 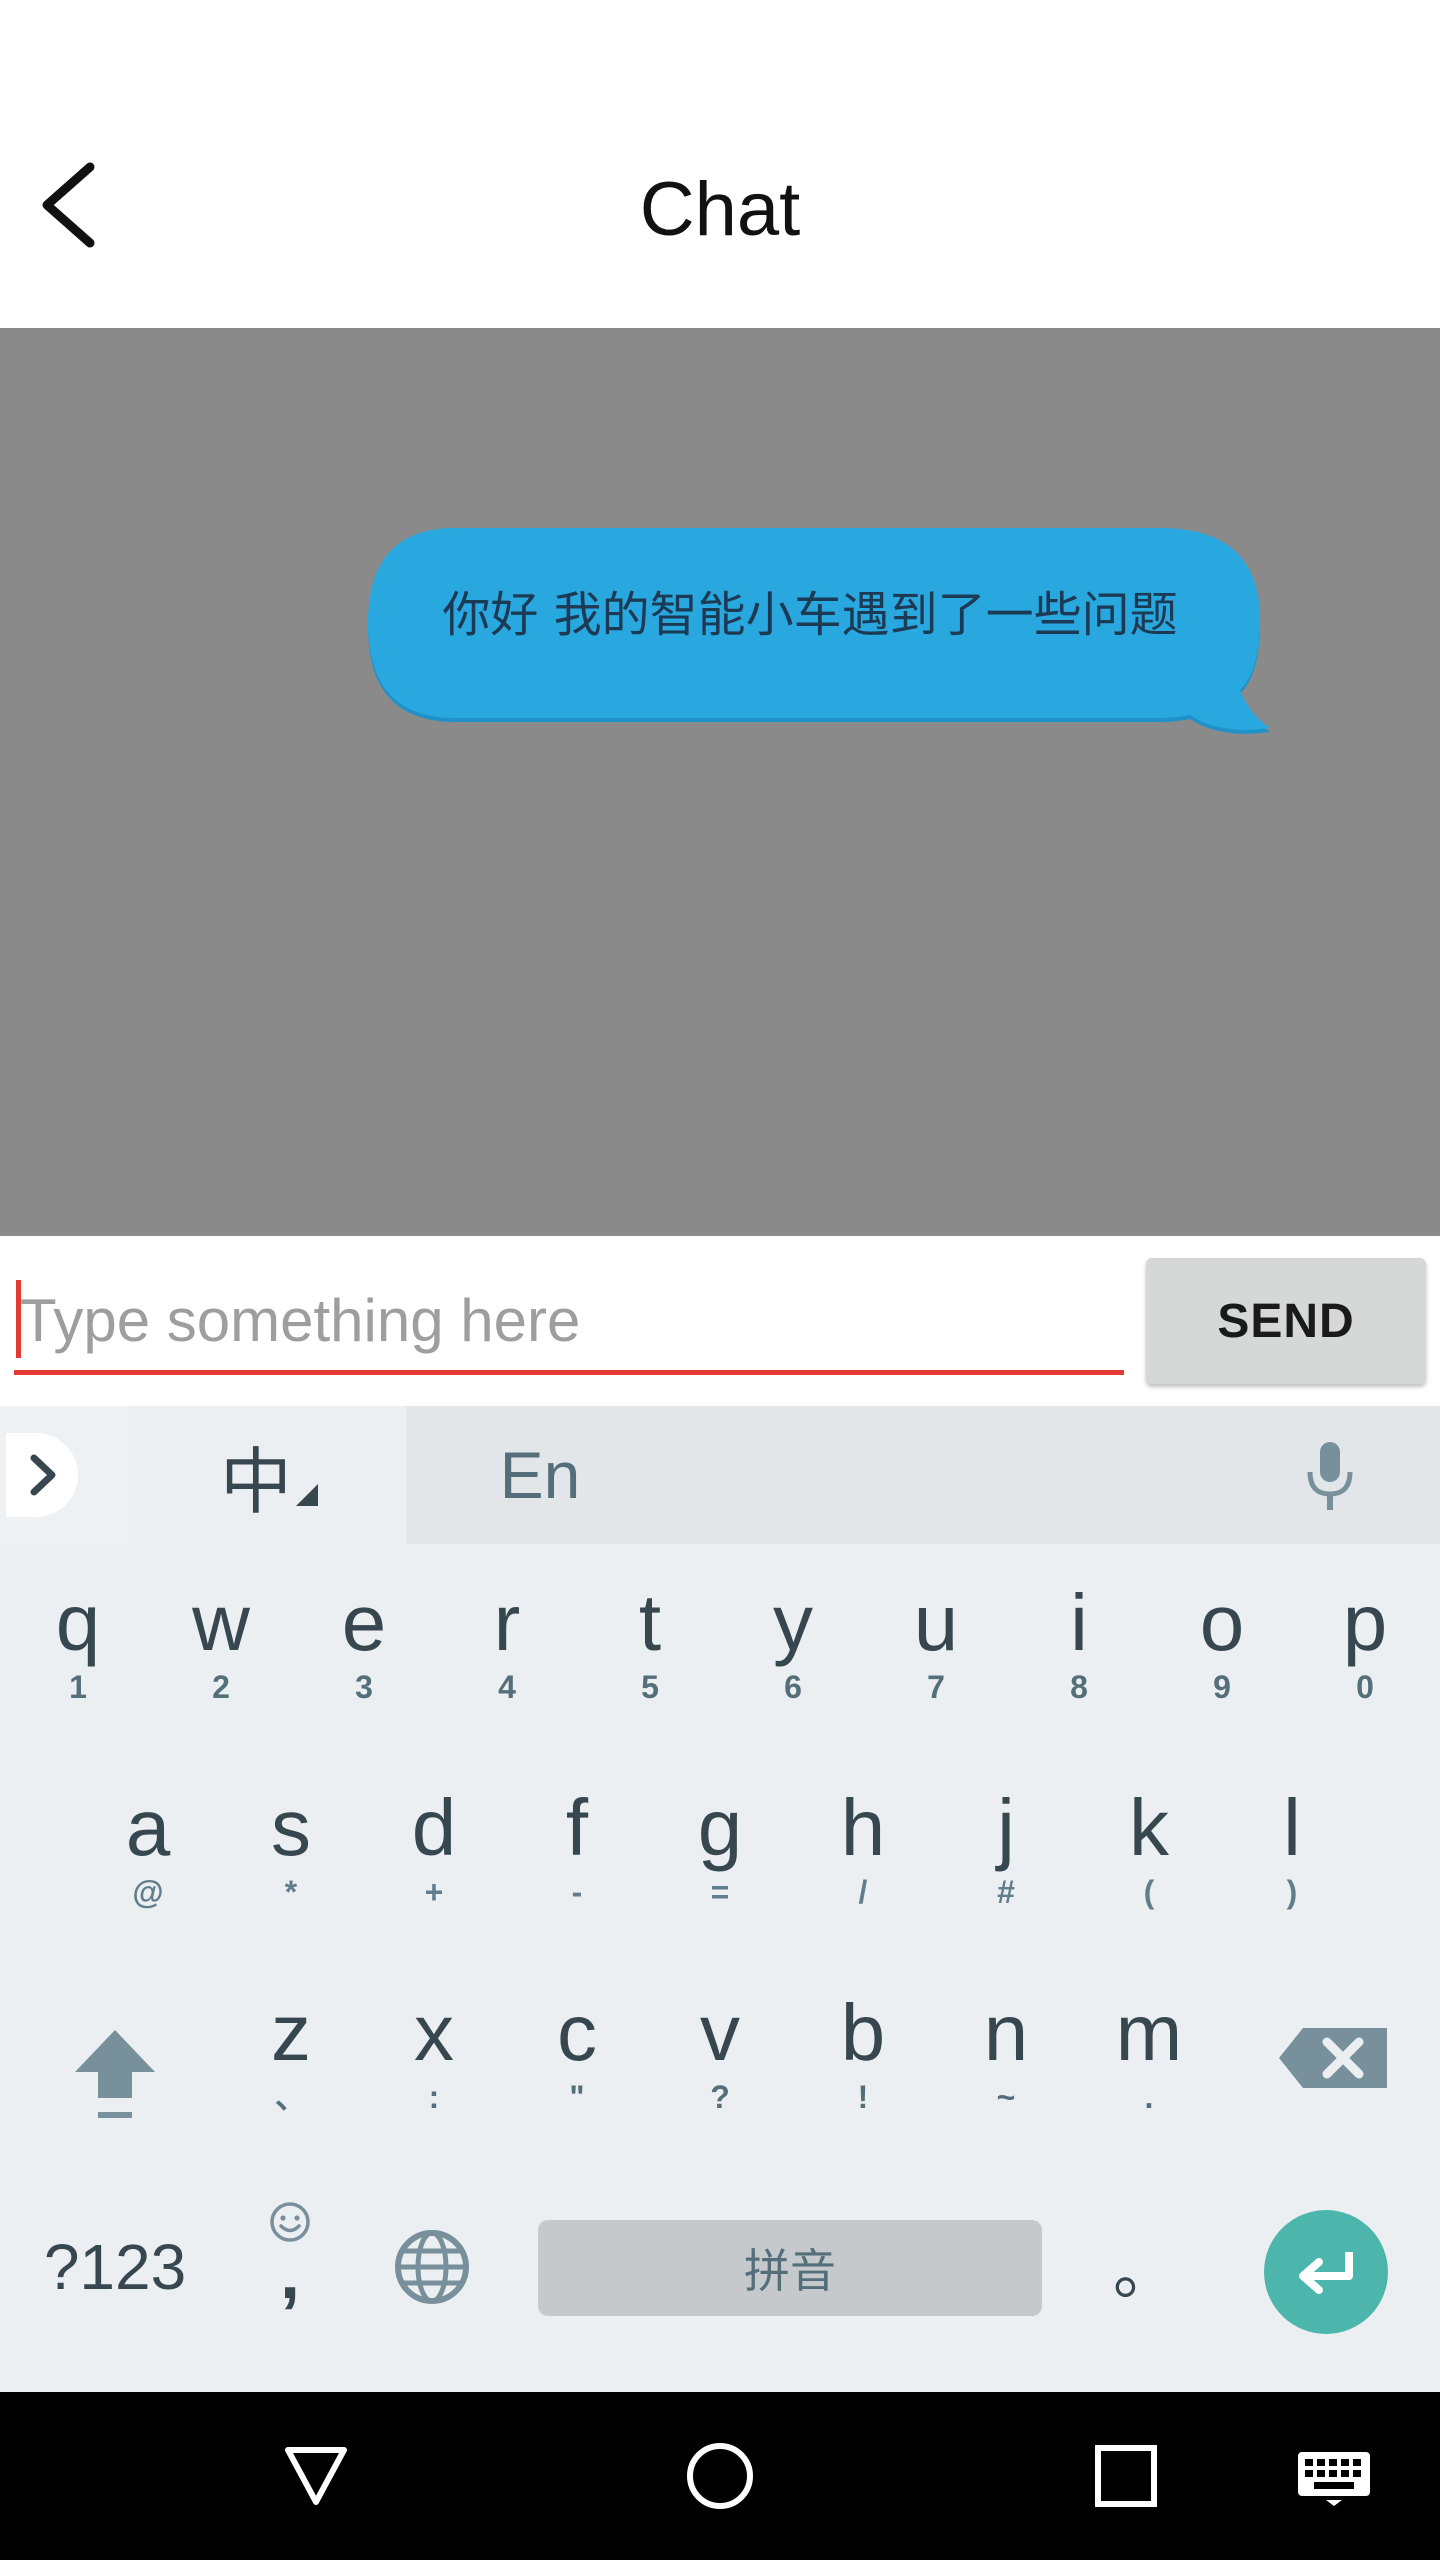 I want to click on key-u: u7, so click(x=936, y=1639).